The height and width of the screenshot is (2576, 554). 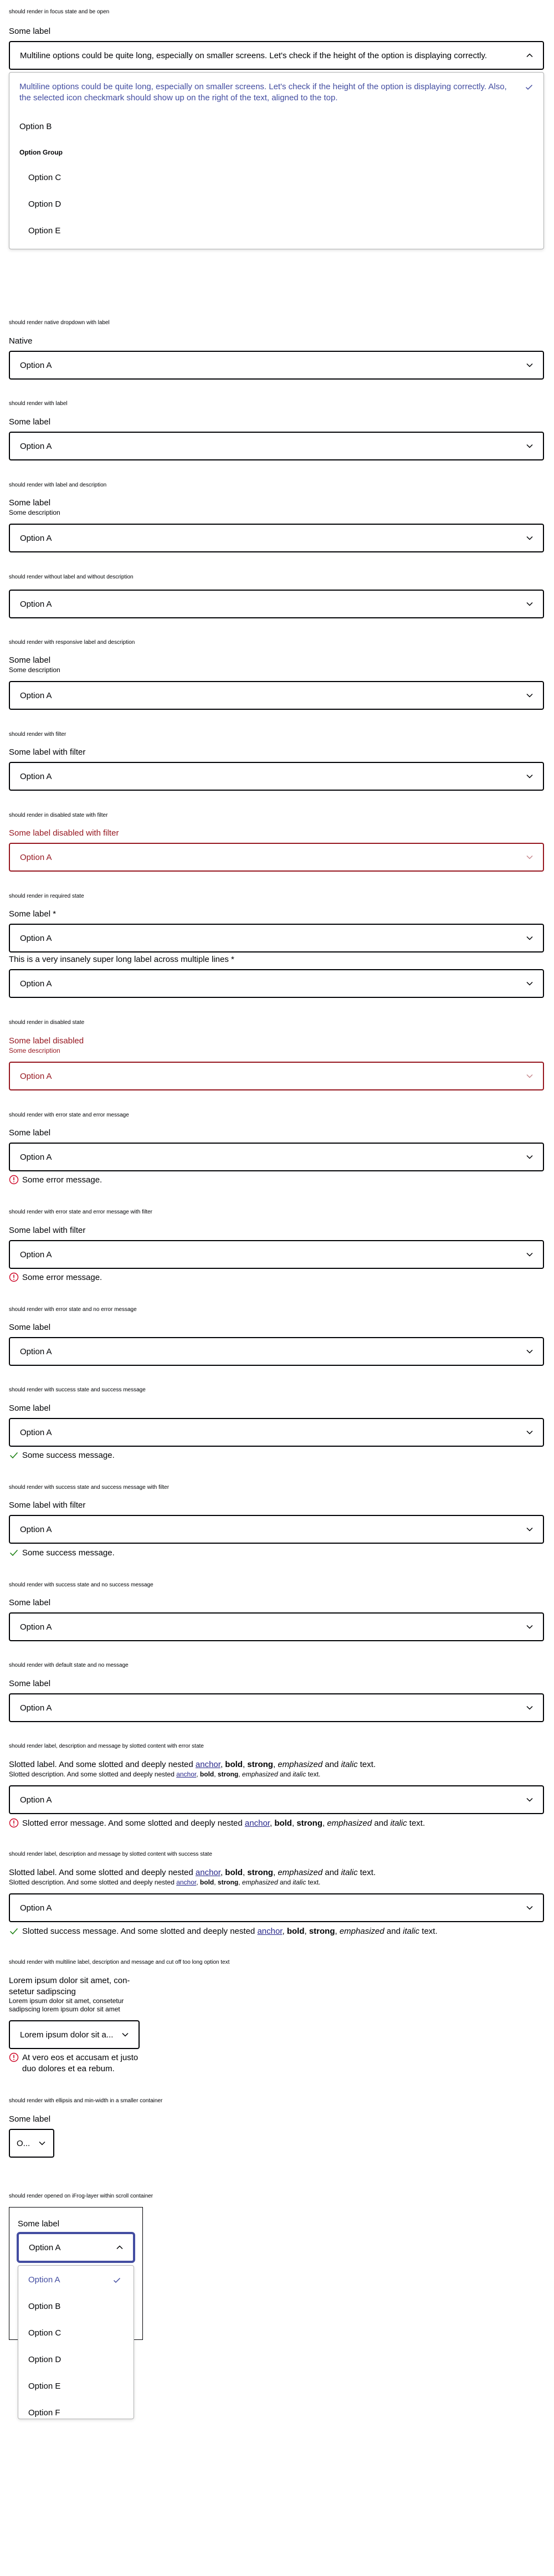 What do you see at coordinates (58, 485) in the screenshot?
I see `section-caption: should render with label and description` at bounding box center [58, 485].